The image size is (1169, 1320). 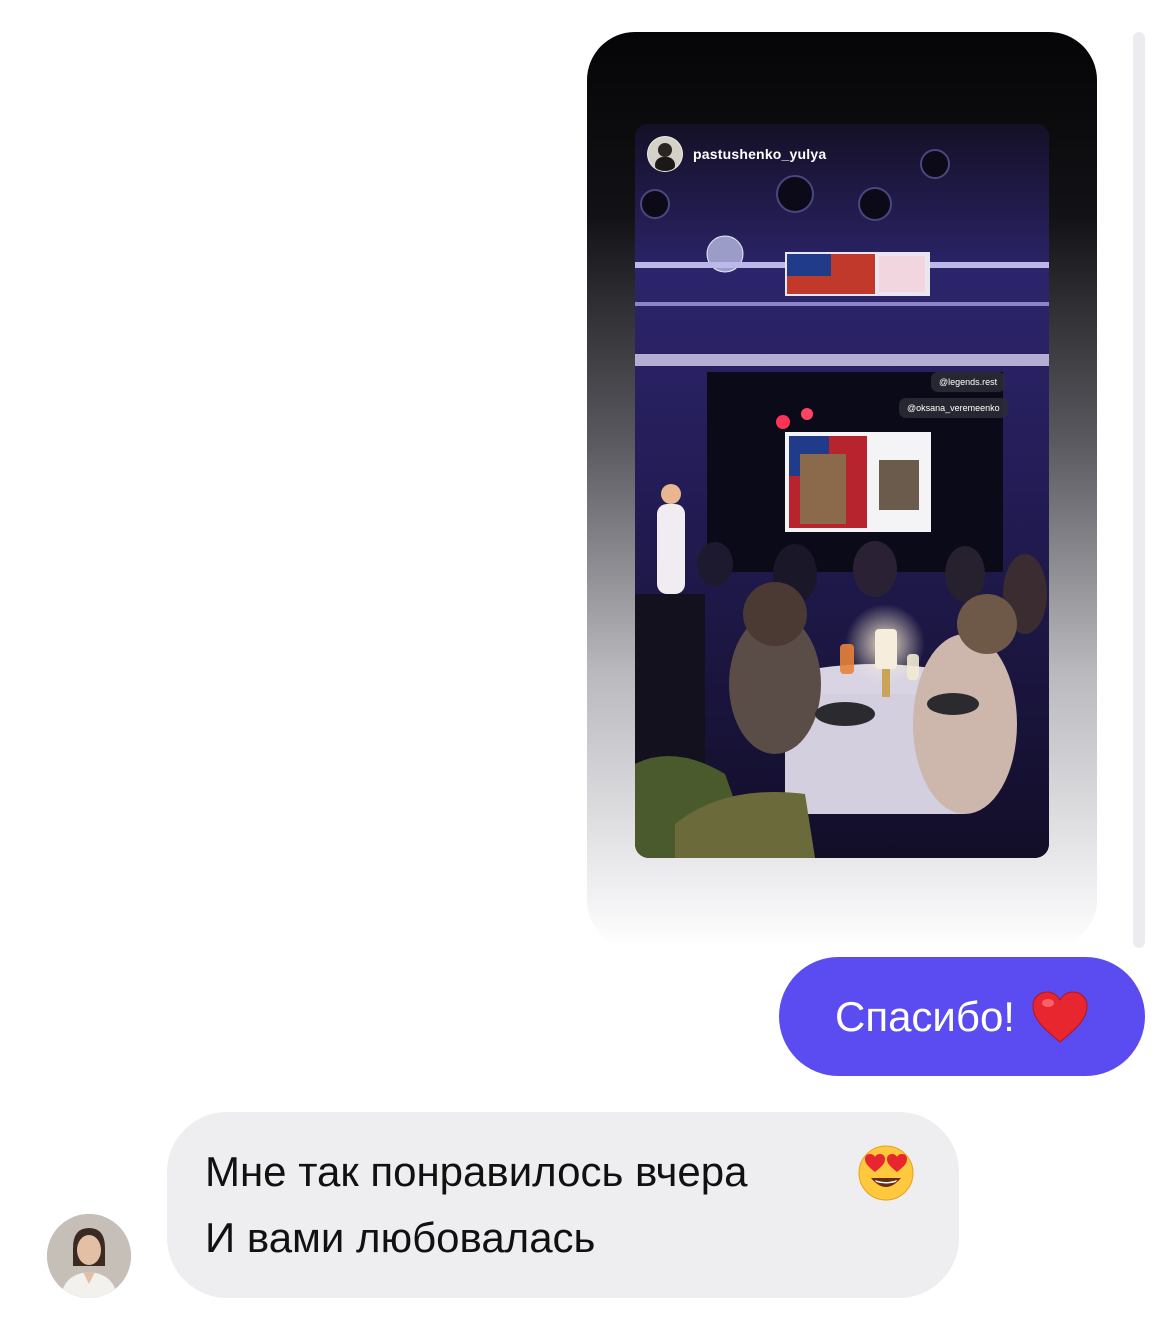 What do you see at coordinates (886, 1173) in the screenshot?
I see `heart-eyes-emoji-icon` at bounding box center [886, 1173].